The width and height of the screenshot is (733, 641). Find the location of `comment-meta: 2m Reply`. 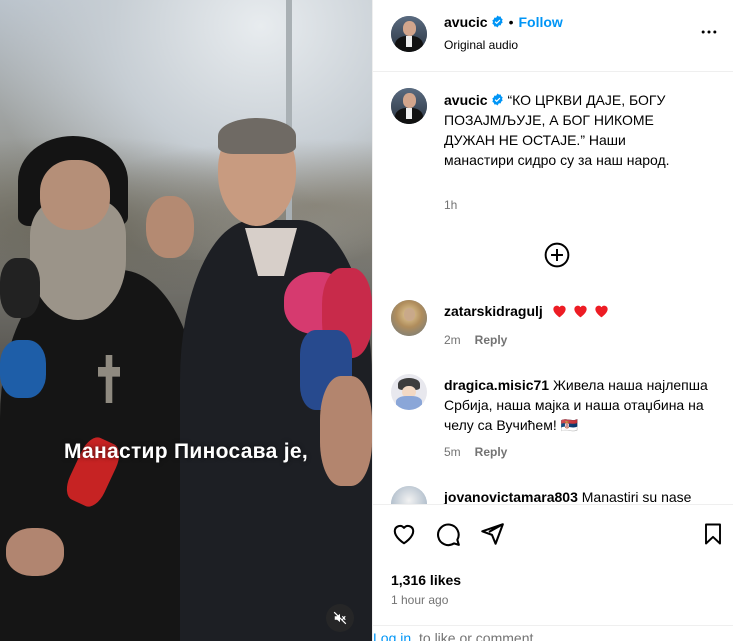

comment-meta: 2m Reply is located at coordinates (475, 340).